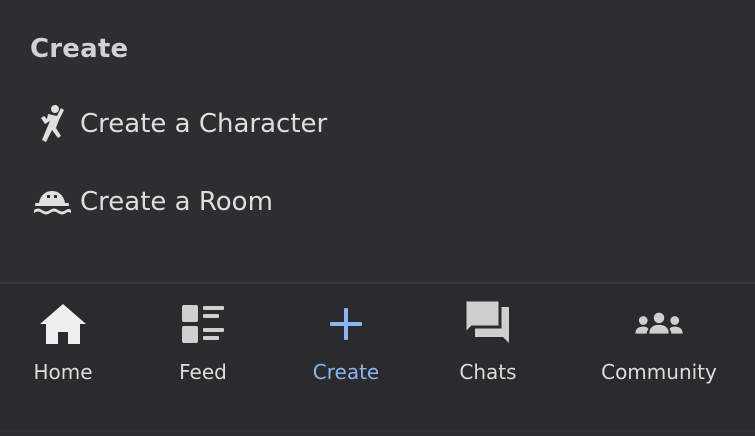 The width and height of the screenshot is (755, 436). Describe the element at coordinates (488, 372) in the screenshot. I see `nav-chats-label: Chats` at that location.